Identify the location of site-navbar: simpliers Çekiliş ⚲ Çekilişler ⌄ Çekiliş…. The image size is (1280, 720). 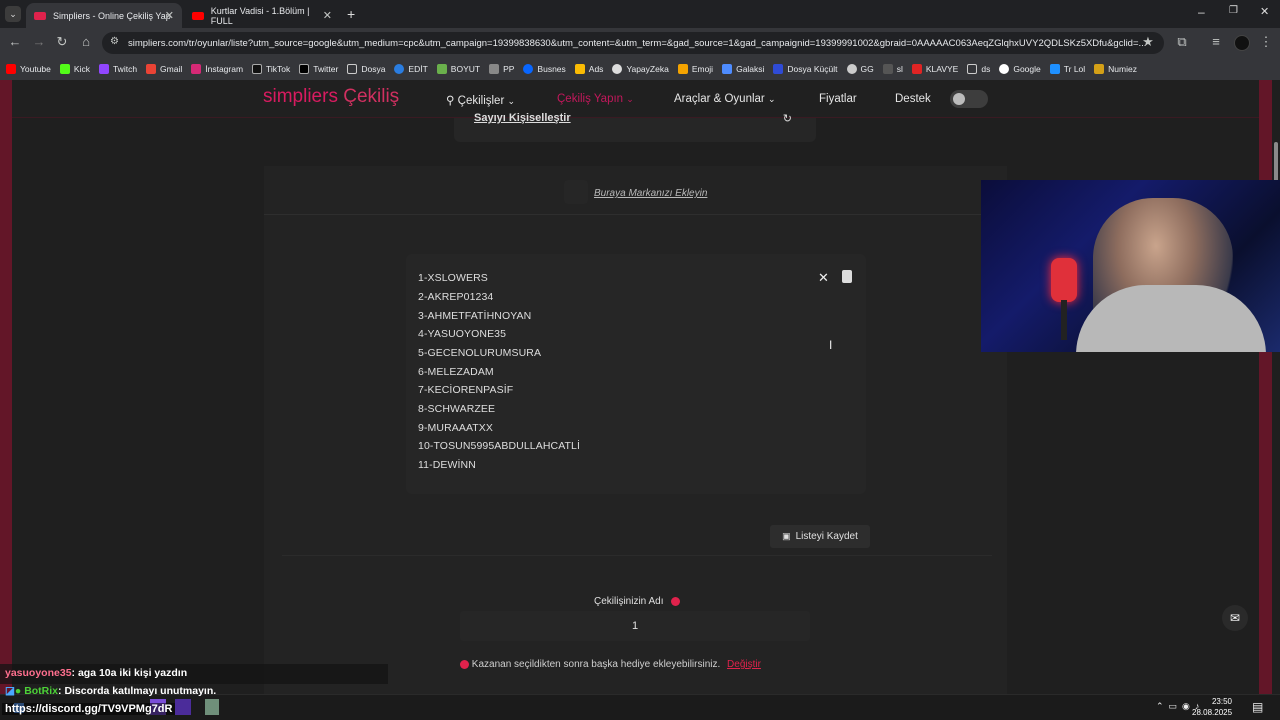
(635, 99).